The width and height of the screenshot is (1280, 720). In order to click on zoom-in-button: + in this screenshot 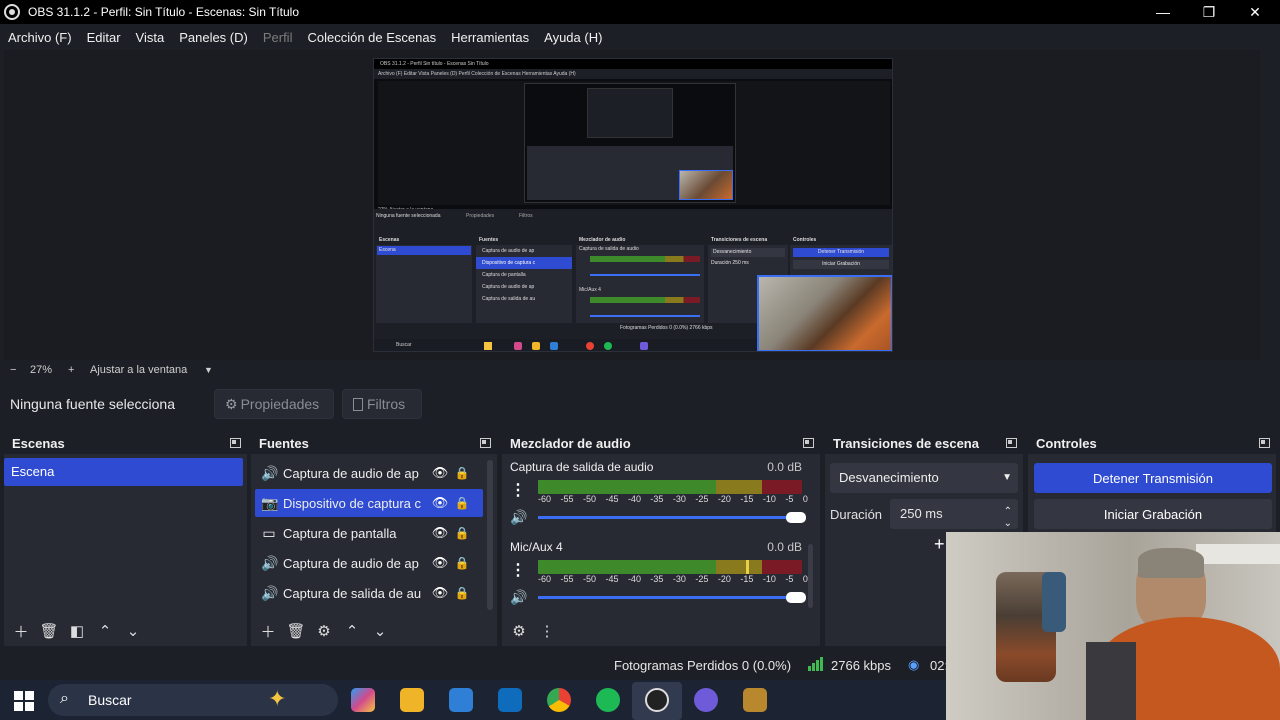, I will do `click(79, 370)`.